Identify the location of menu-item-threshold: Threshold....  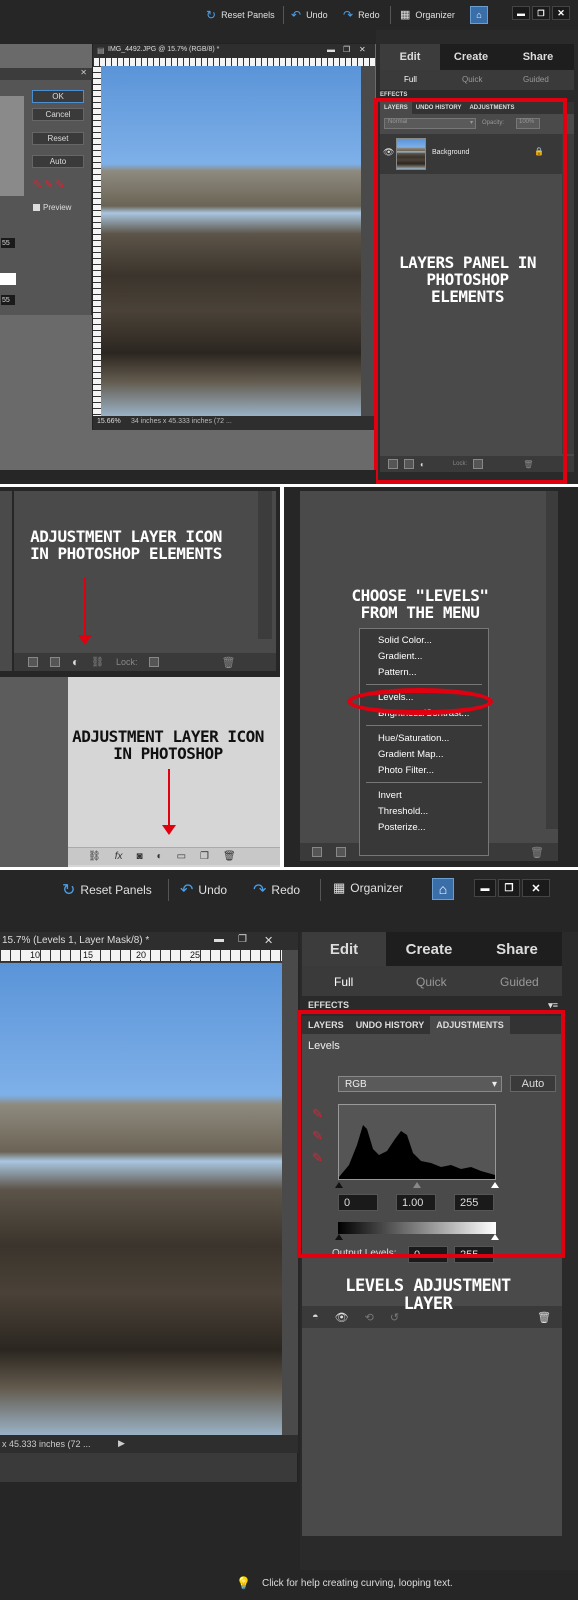
(424, 811).